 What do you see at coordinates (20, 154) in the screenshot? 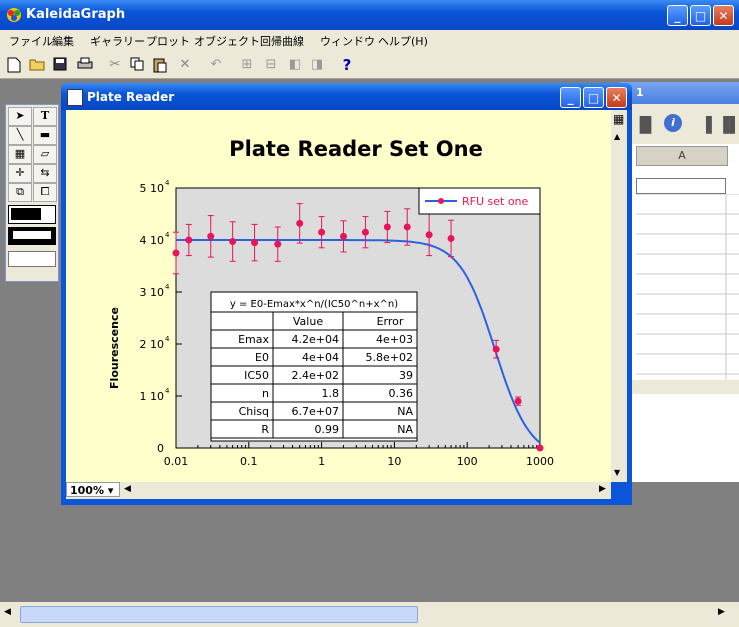
I see `table-tool-icon: ▦` at bounding box center [20, 154].